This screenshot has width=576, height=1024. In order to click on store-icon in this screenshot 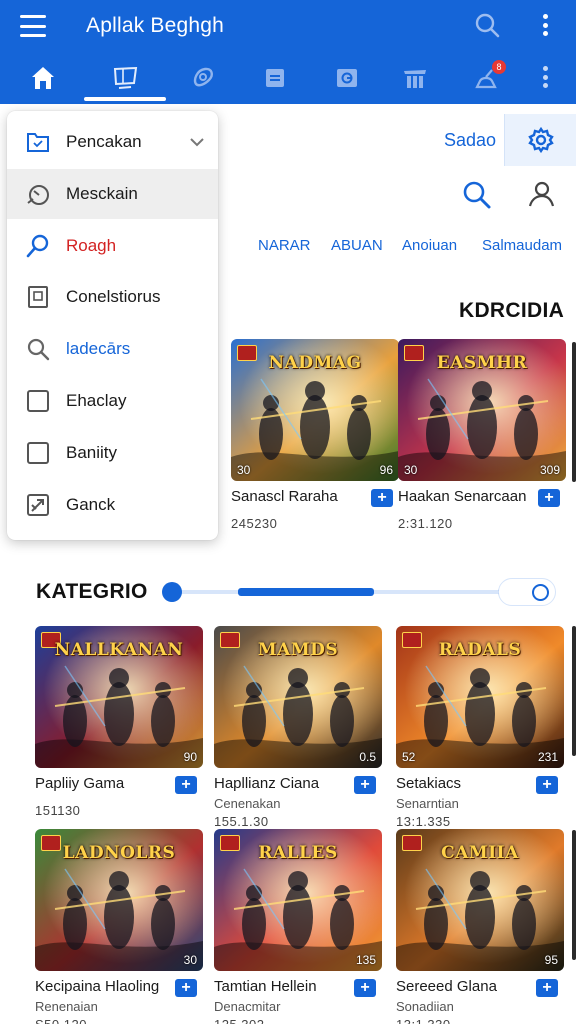, I will do `click(347, 78)`.